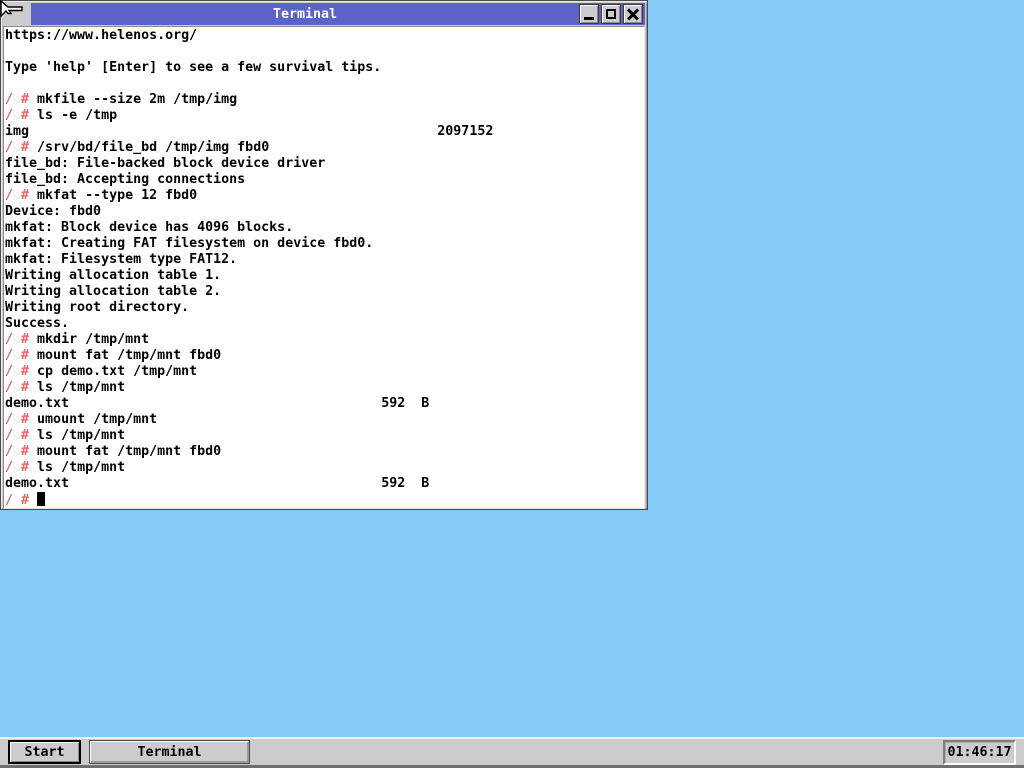 This screenshot has height=768, width=1024. Describe the element at coordinates (324, 100) in the screenshot. I see `terminal-line: / # mkfile --size 2m /tmp/img` at that location.